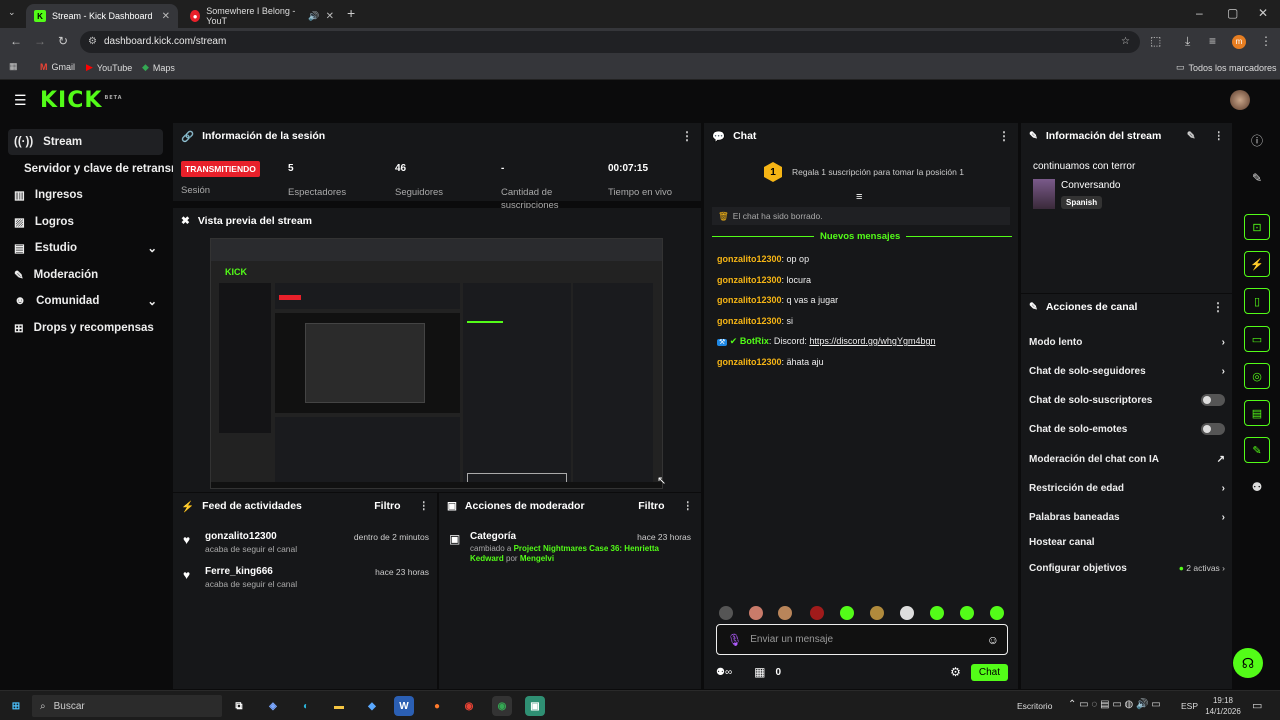 This screenshot has height=720, width=1280. I want to click on minimize-button: –, so click(1199, 13).